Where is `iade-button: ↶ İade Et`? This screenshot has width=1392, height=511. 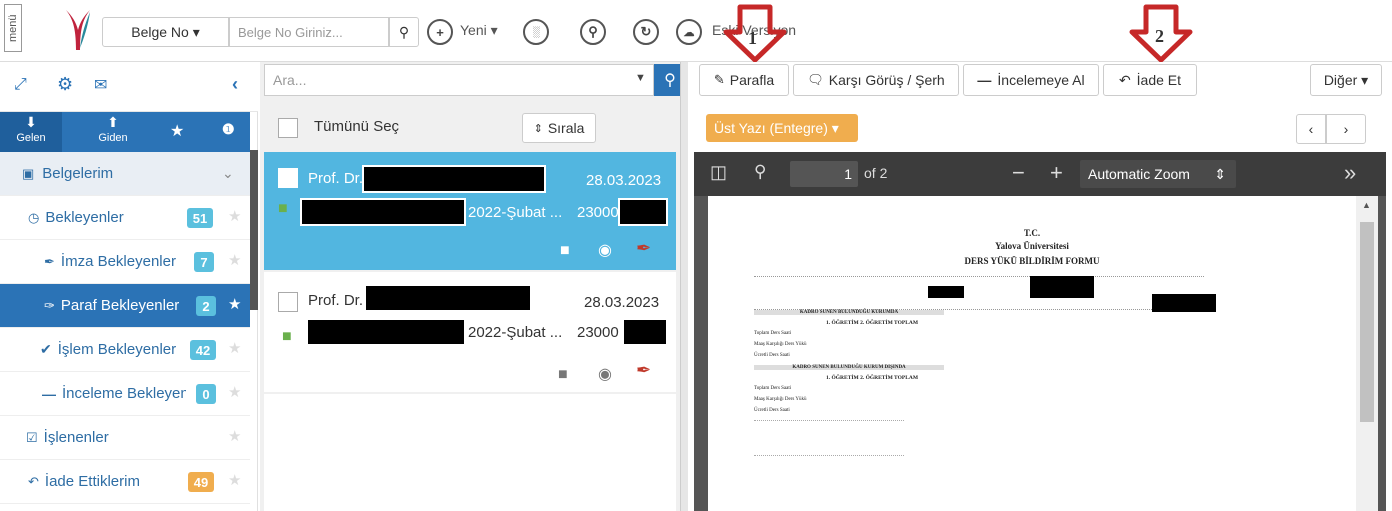
iade-button: ↶ İade Et is located at coordinates (1150, 80).